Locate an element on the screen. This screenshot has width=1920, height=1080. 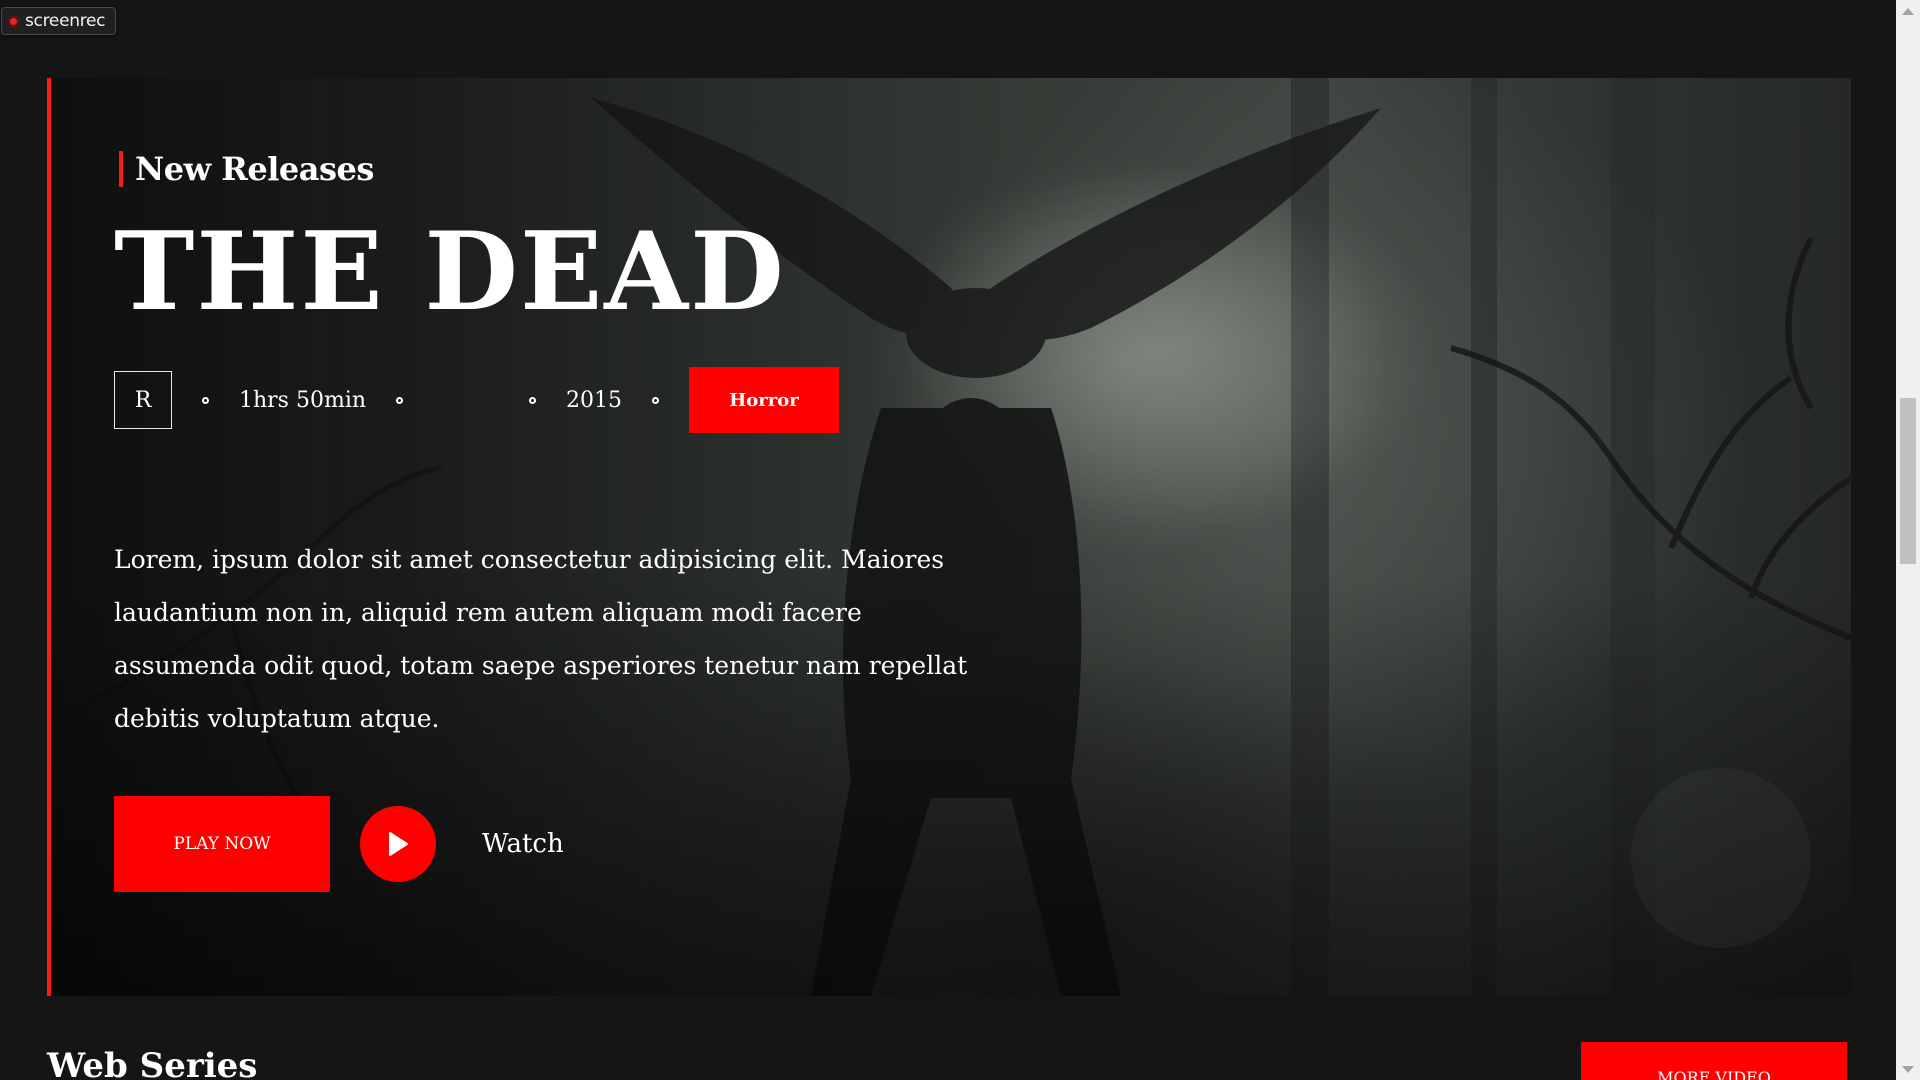
section-kicker: New Releases is located at coordinates (246, 169).